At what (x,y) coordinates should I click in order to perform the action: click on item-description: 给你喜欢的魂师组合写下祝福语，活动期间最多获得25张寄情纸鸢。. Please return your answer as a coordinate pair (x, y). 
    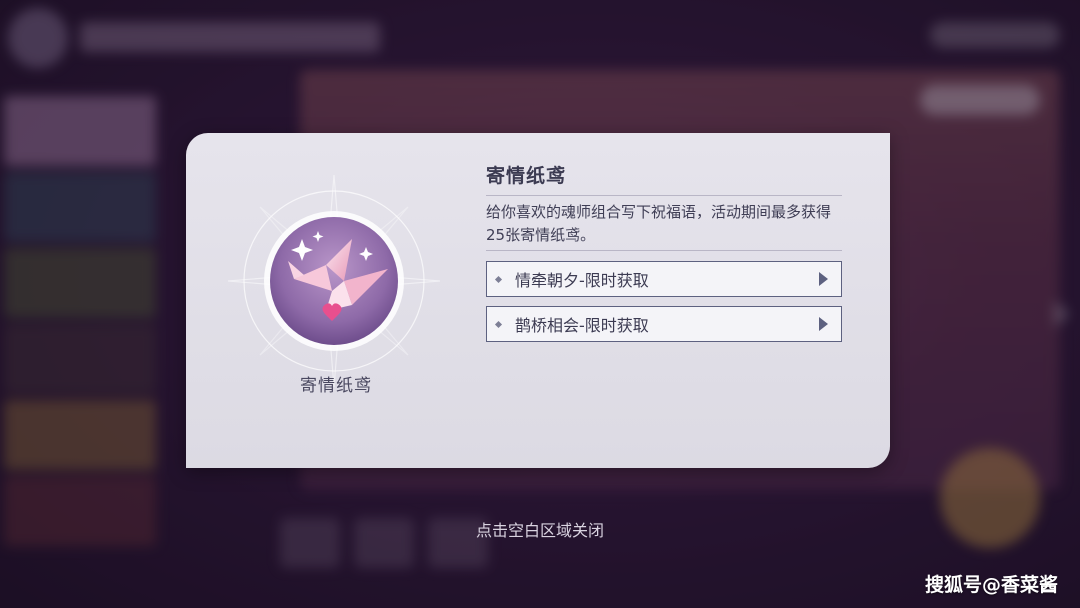
    Looking at the image, I should click on (659, 223).